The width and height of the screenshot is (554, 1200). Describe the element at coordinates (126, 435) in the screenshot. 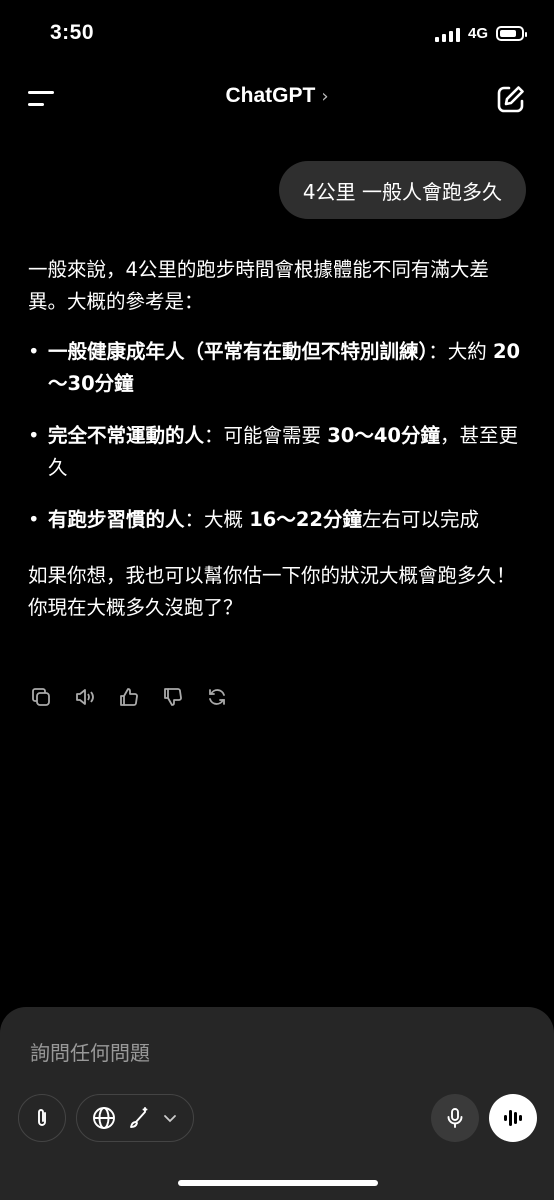

I see `list-item-bold: 完全不常運動的人` at that location.